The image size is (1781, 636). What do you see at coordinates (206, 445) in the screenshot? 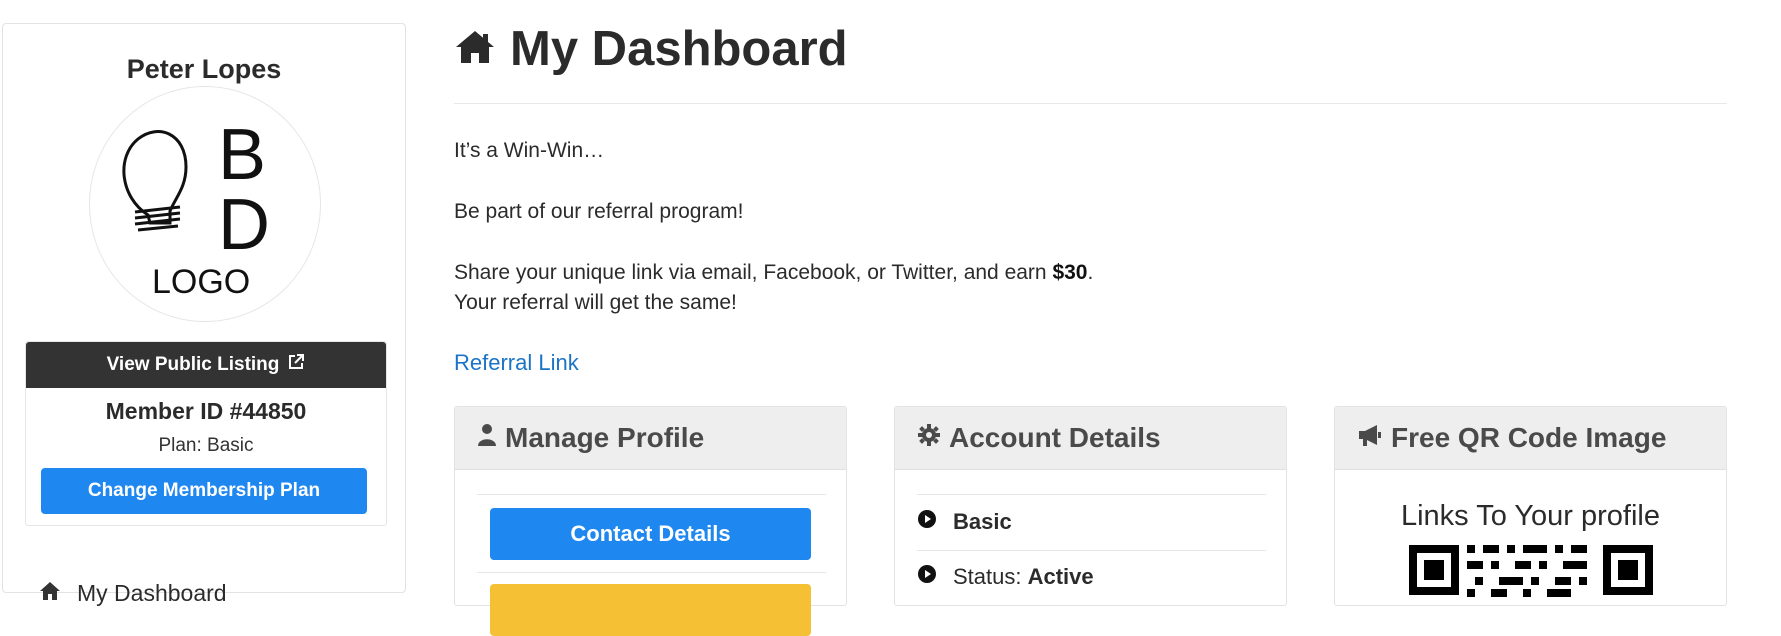
I see `plan-label: Plan: Basic` at bounding box center [206, 445].